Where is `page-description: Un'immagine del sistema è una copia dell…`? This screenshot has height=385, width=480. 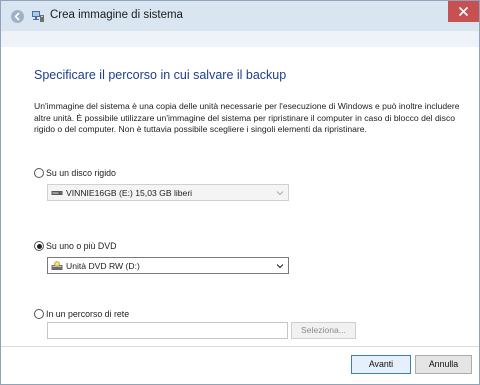
page-description: Un'immagine del sistema è una copia dell… is located at coordinates (247, 118).